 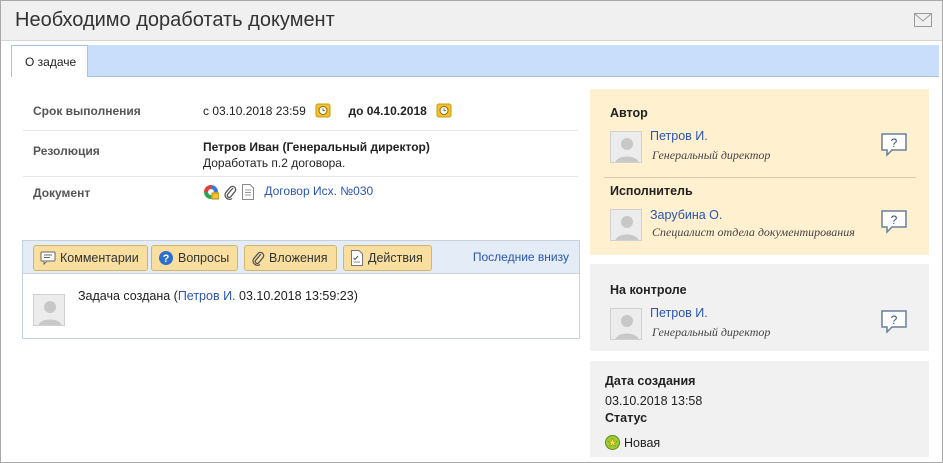 I want to click on question-icon: ?, so click(x=166, y=258).